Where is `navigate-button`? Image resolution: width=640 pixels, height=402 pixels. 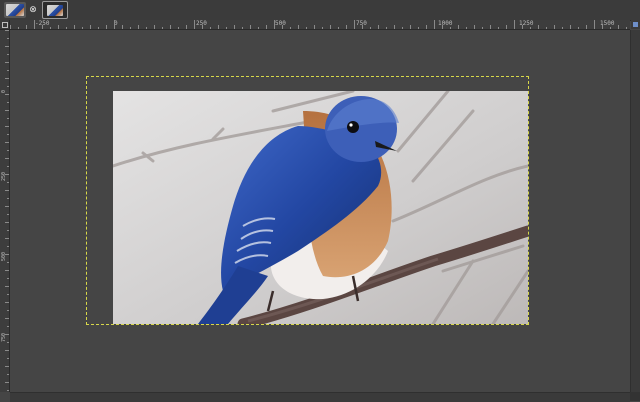
navigate-button is located at coordinates (635, 24).